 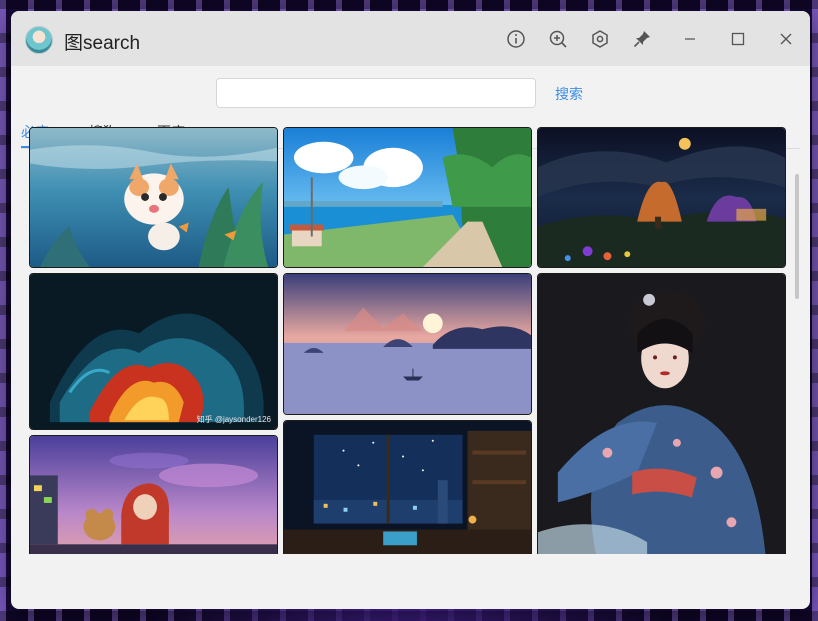 What do you see at coordinates (558, 39) in the screenshot?
I see `zoom-in-icon` at bounding box center [558, 39].